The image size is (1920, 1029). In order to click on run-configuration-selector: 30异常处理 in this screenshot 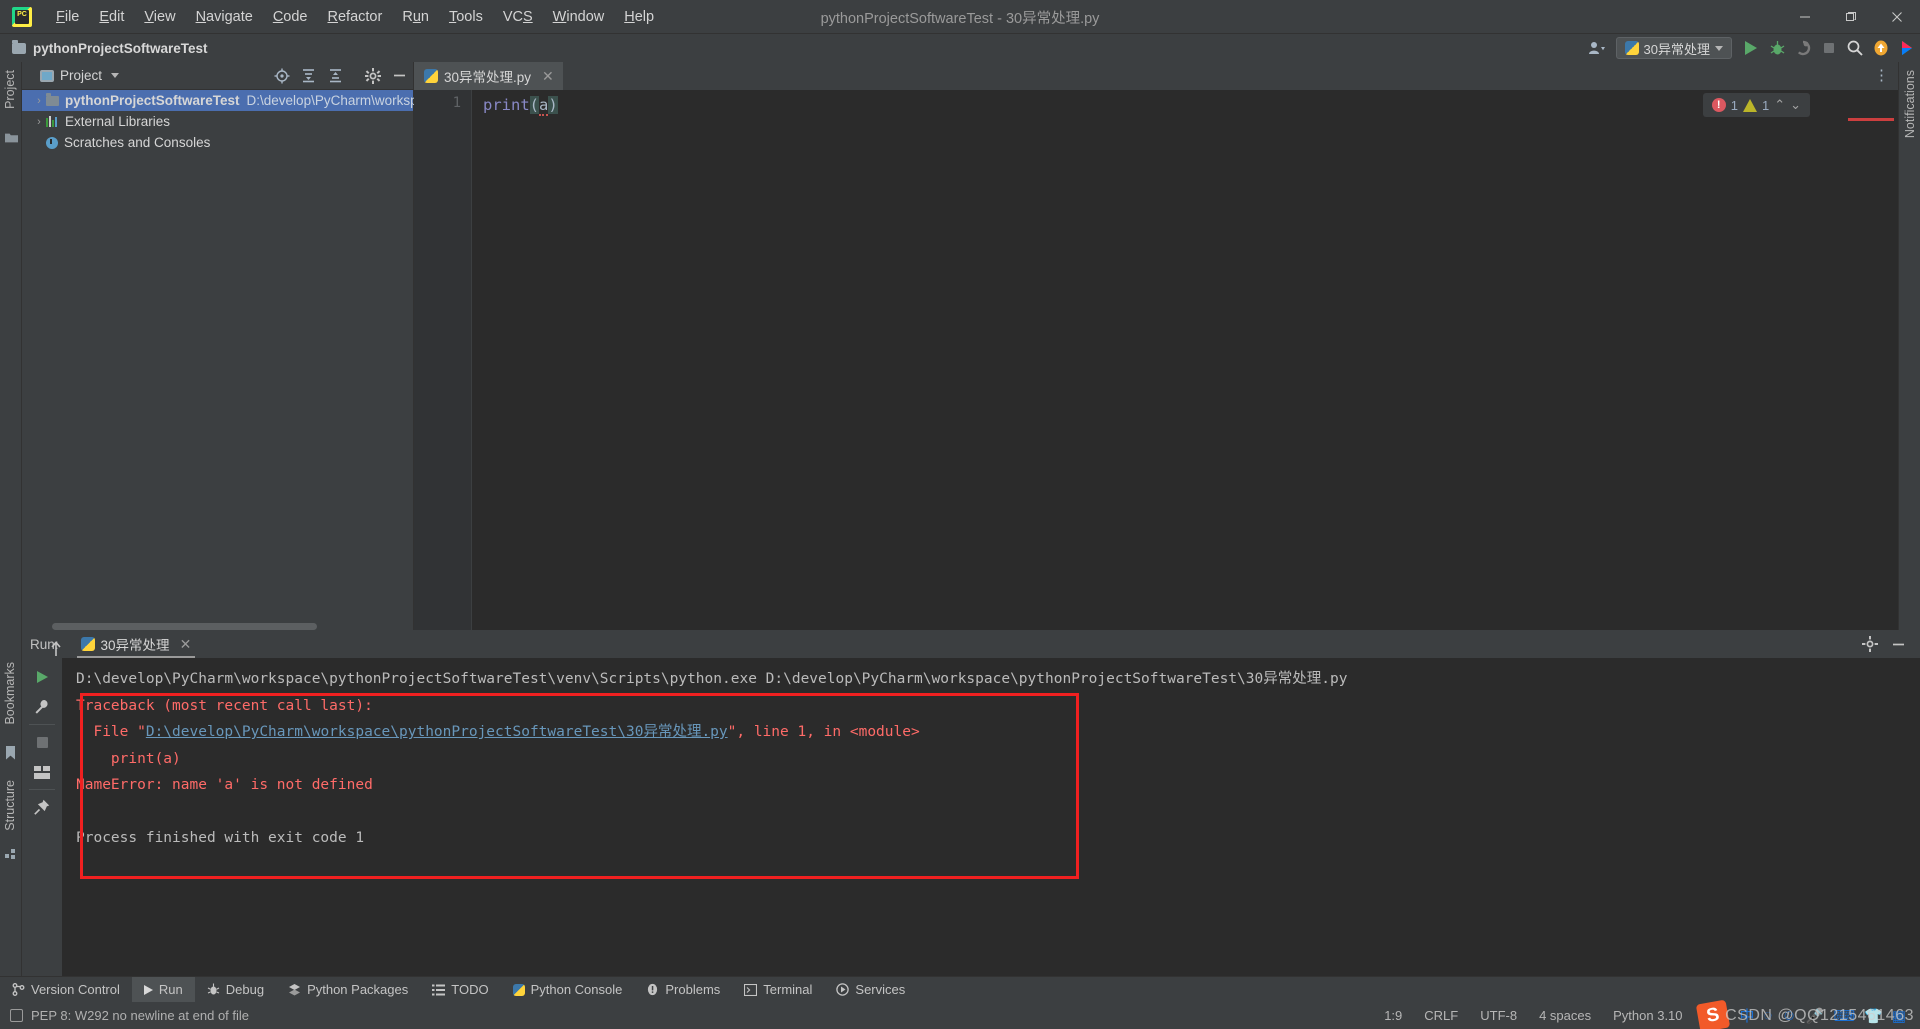, I will do `click(1673, 48)`.